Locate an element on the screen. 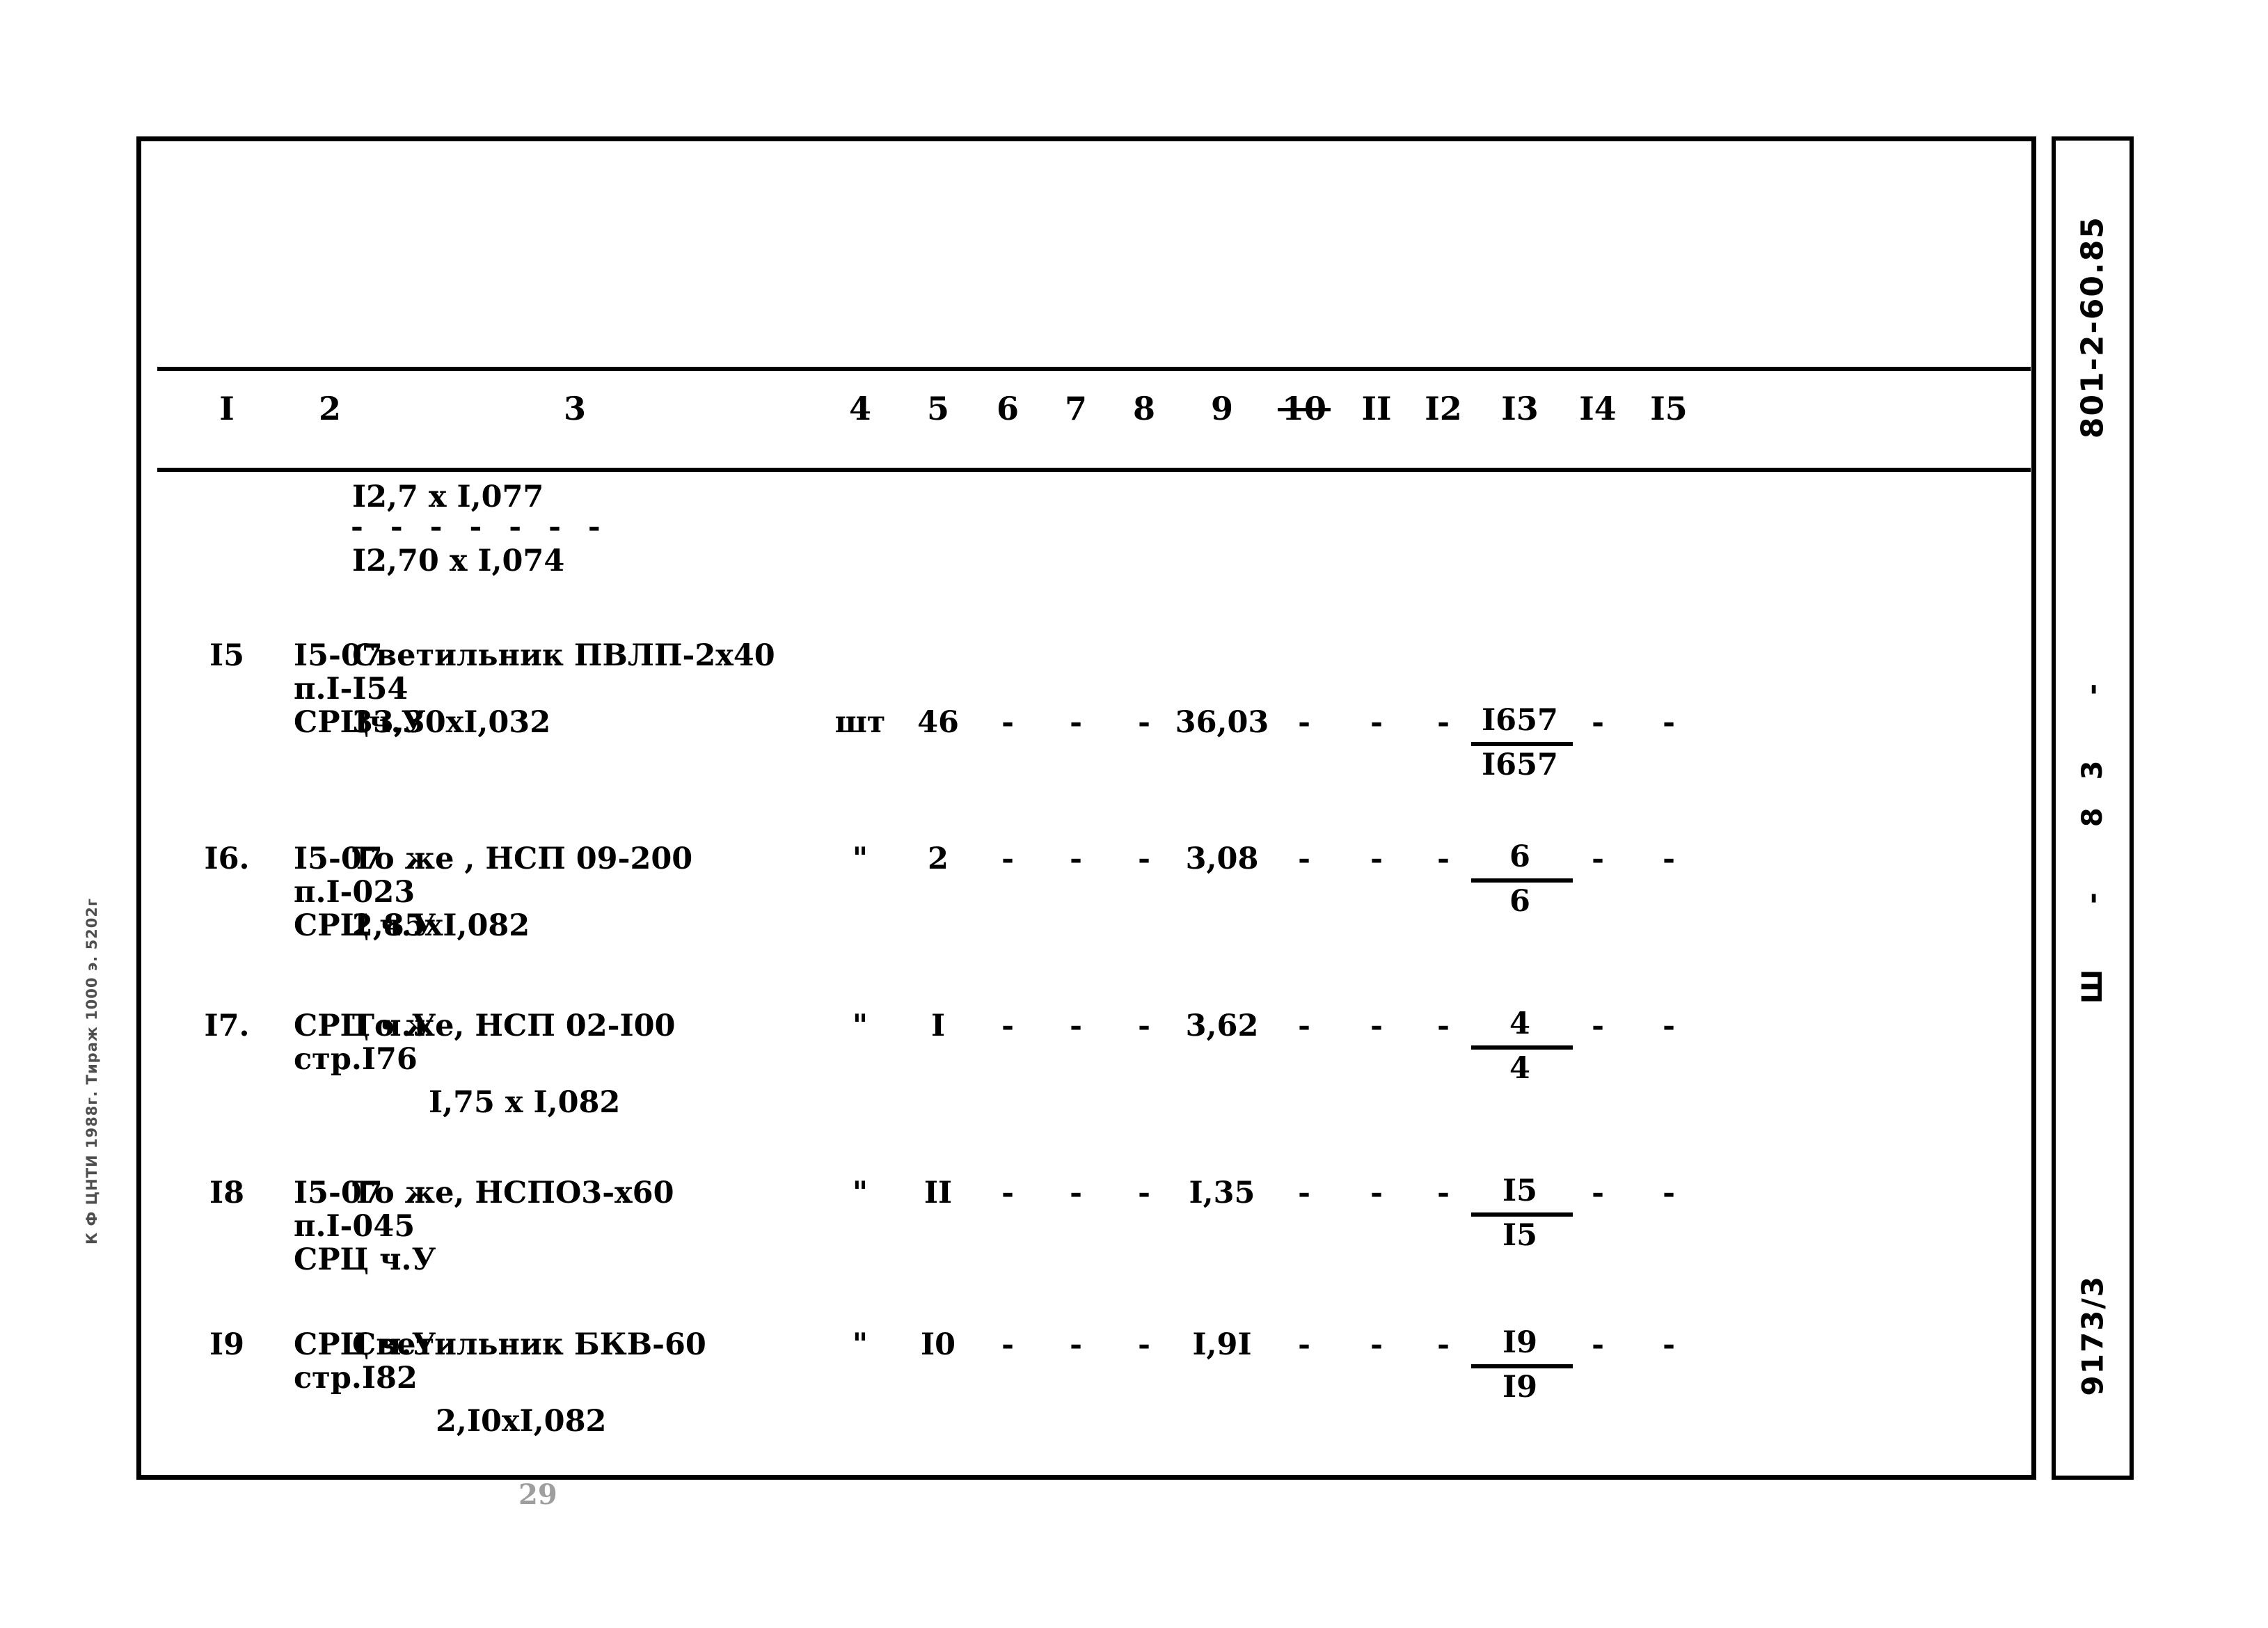  column-header-3: 3 is located at coordinates (575, 408).